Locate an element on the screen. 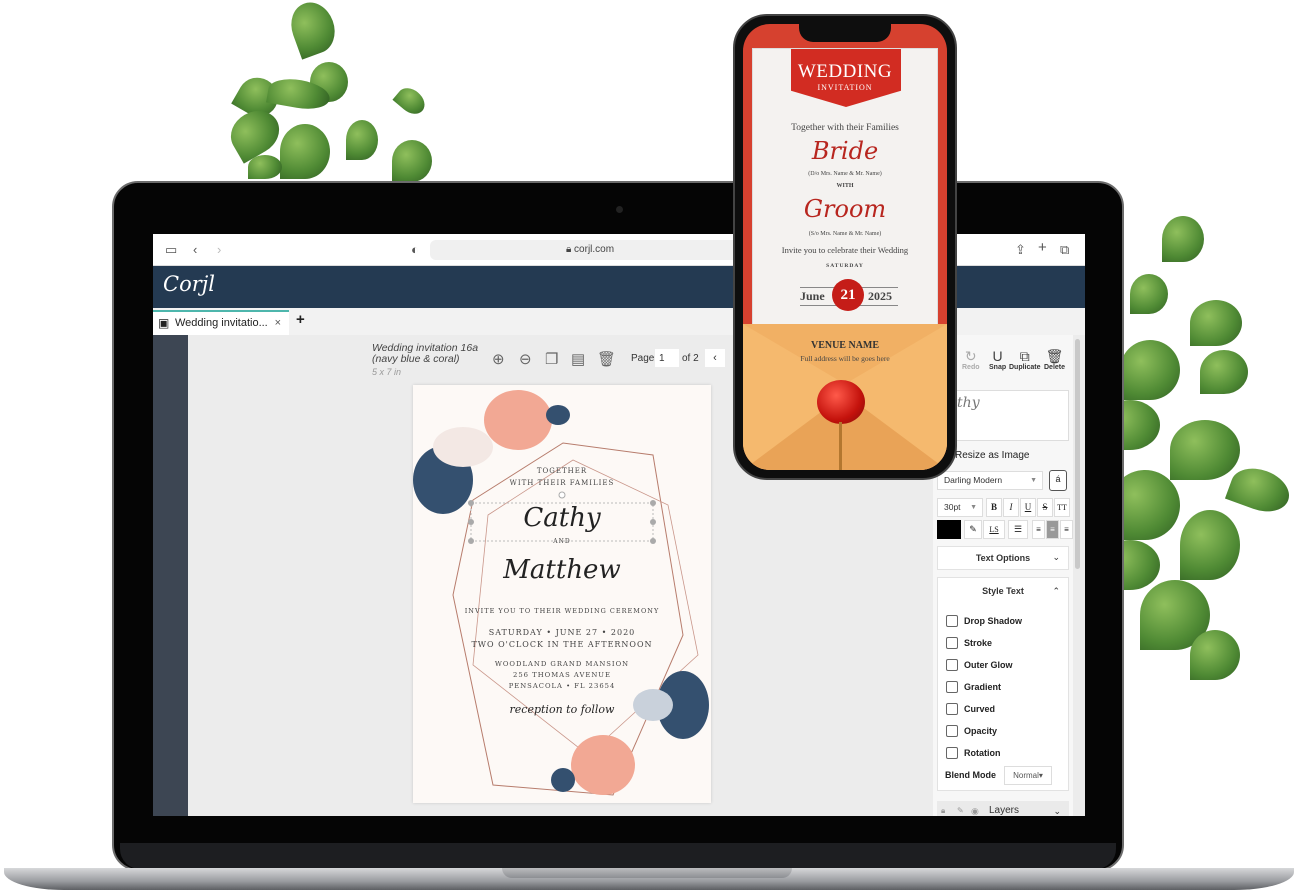  plant-left is located at coordinates (327, 92).